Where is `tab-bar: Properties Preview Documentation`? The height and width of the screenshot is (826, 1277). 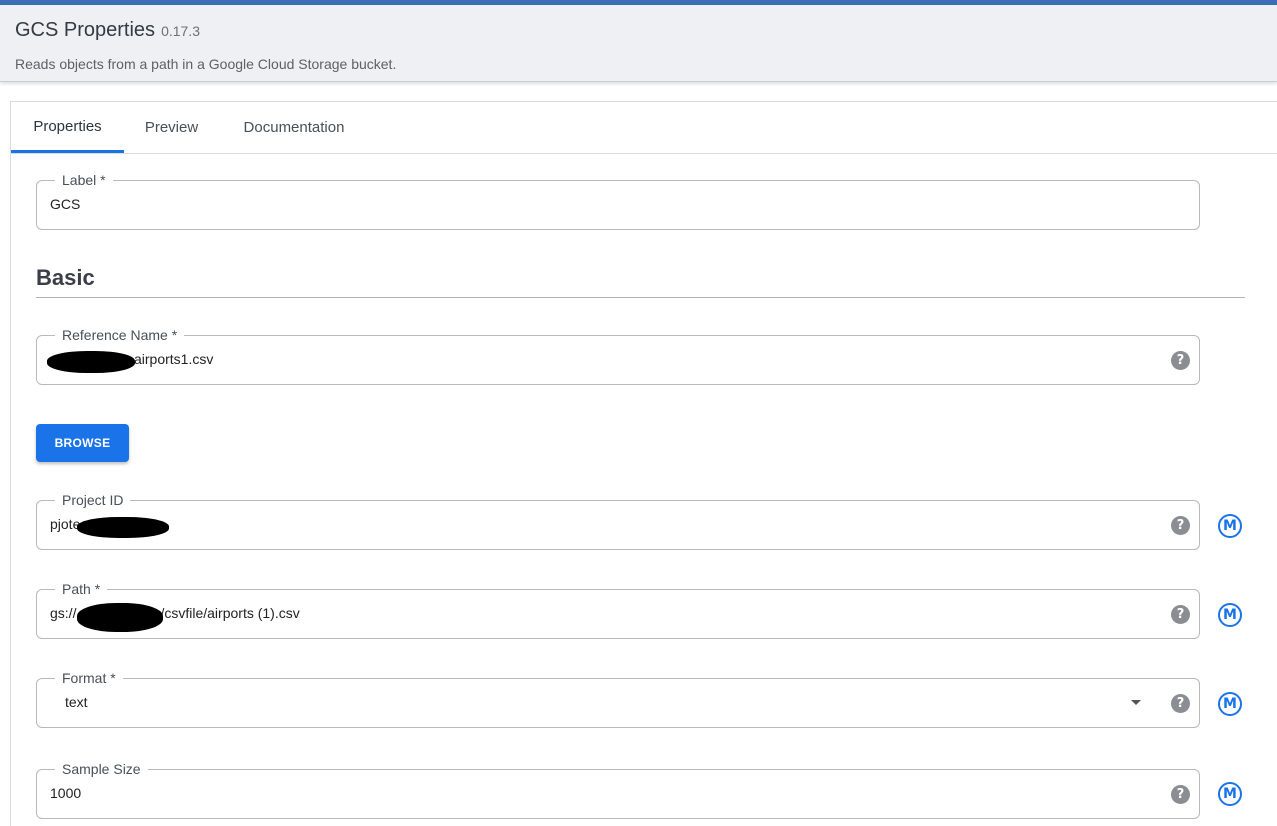 tab-bar: Properties Preview Documentation is located at coordinates (644, 128).